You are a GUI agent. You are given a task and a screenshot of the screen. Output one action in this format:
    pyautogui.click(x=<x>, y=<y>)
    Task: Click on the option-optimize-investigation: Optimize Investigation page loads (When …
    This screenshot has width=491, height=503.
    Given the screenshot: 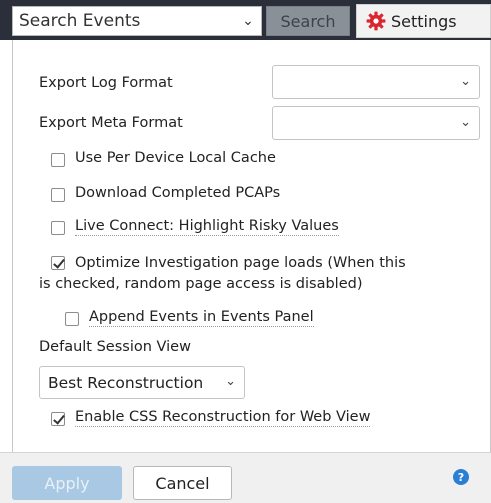 What is the action you would take?
    pyautogui.click(x=228, y=263)
    